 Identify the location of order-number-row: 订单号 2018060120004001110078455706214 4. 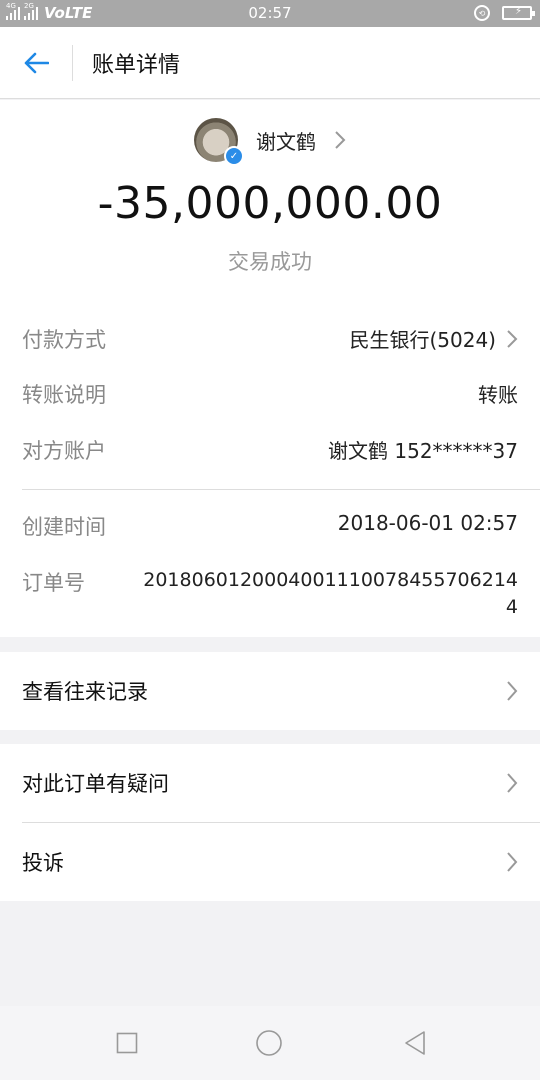
(270, 594).